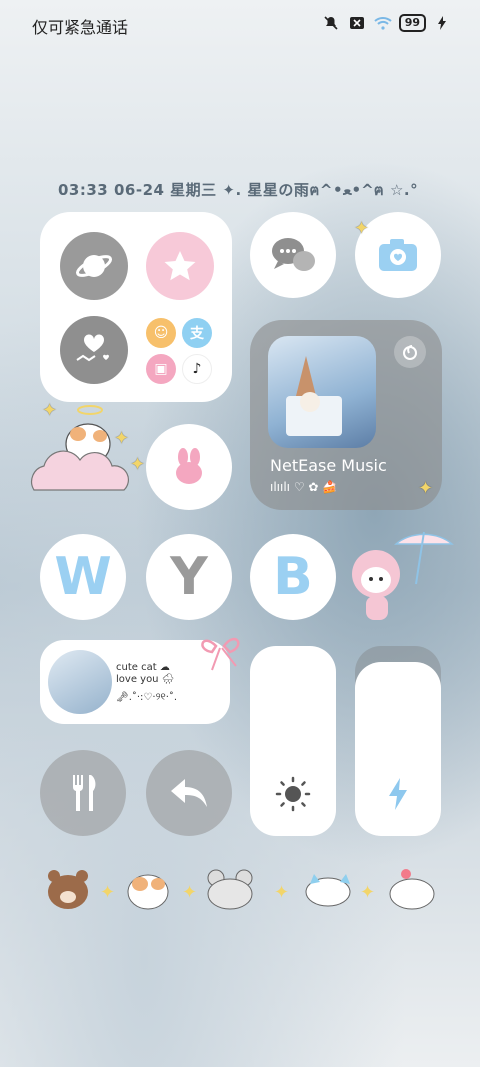 This screenshot has width=480, height=1067. Describe the element at coordinates (293, 577) in the screenshot. I see `letter-b-icon: B` at that location.